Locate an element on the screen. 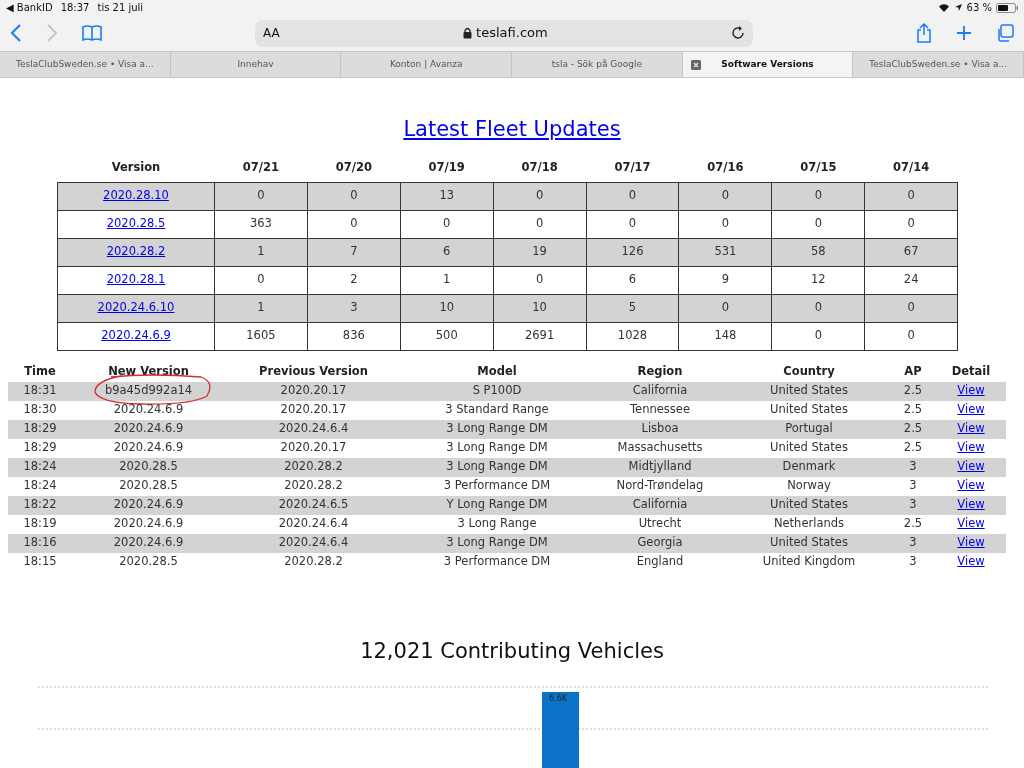 This screenshot has width=1024, height=768. battery-icon is located at coordinates (1007, 7).